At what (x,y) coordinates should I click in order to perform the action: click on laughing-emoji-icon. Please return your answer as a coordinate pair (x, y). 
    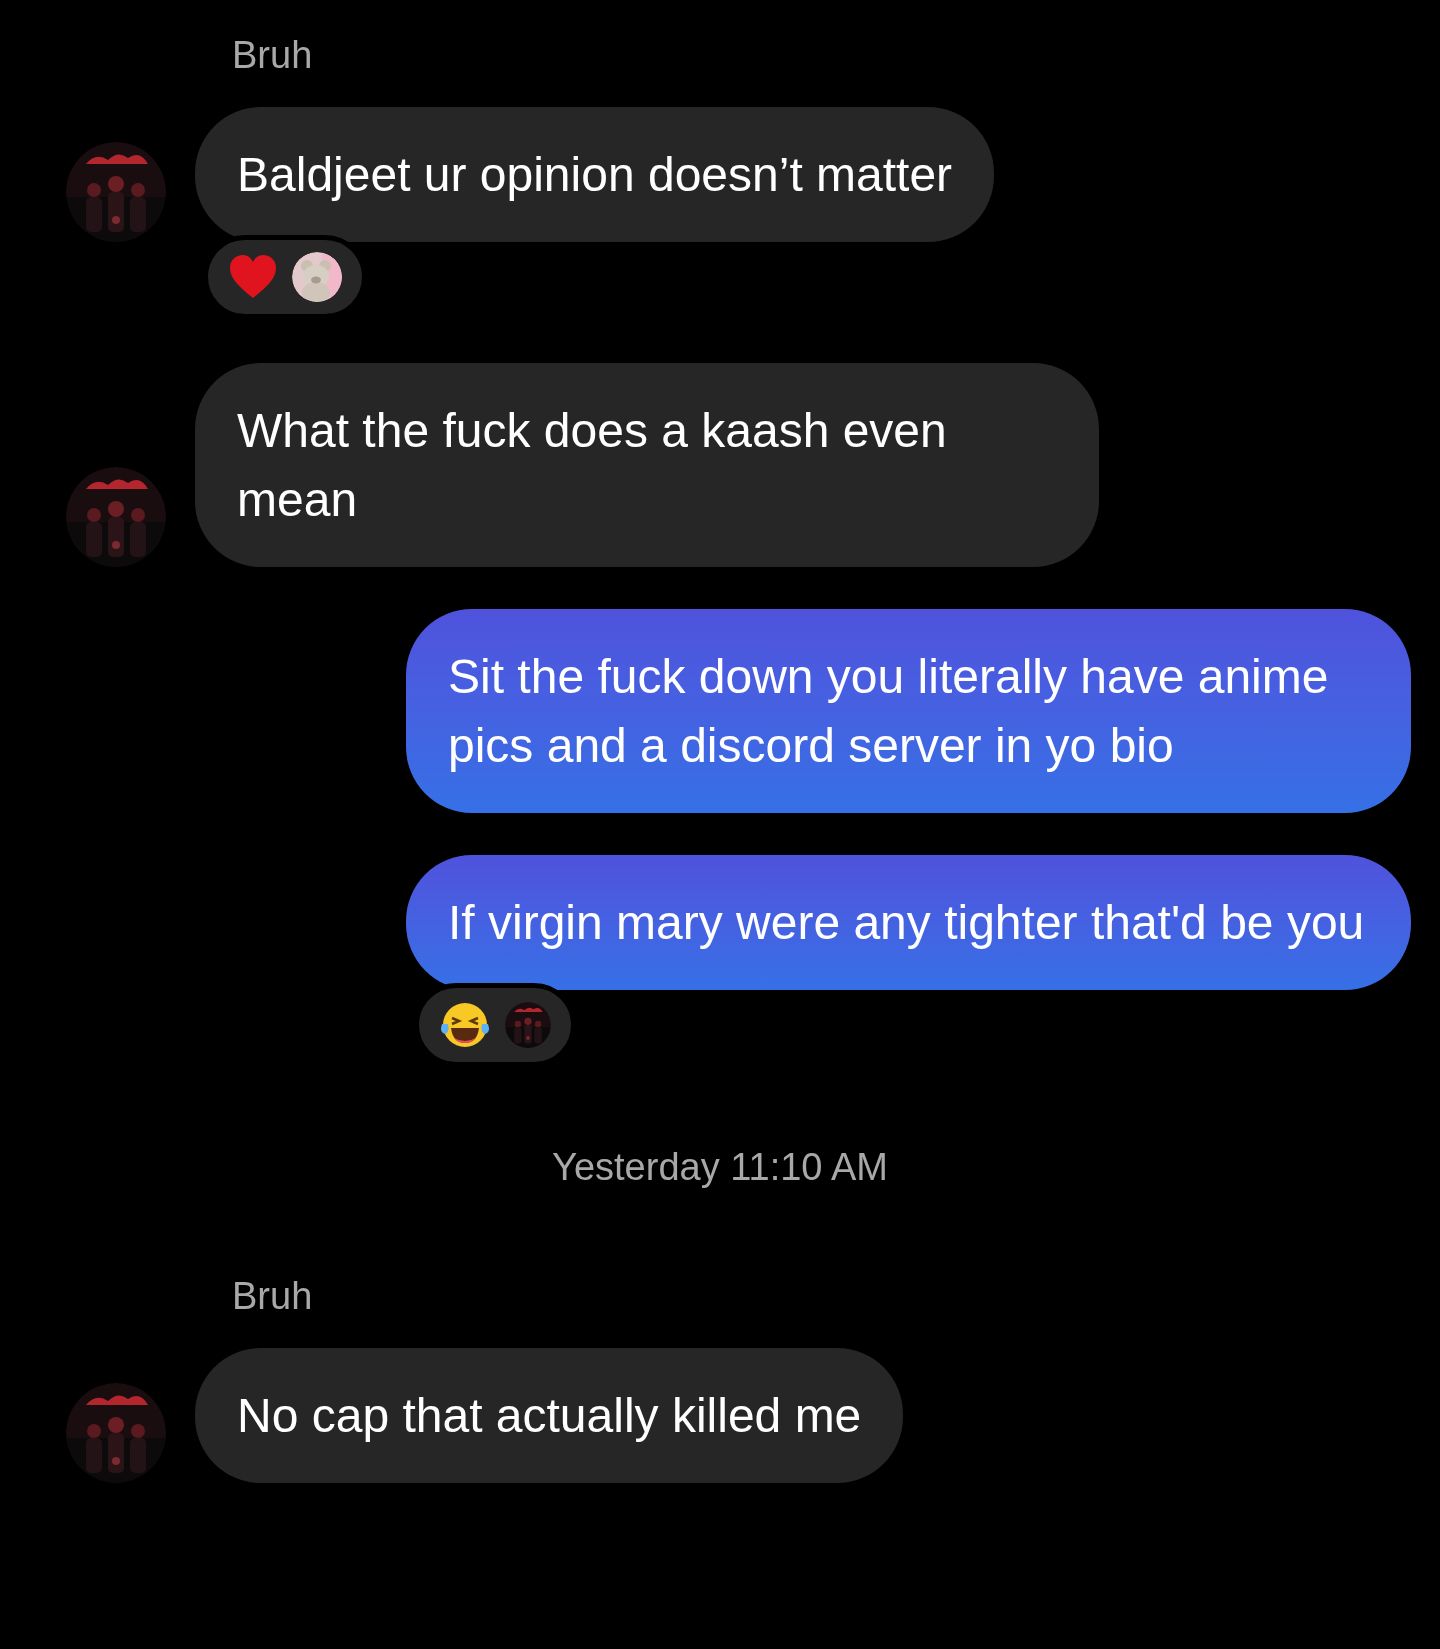
    Looking at the image, I should click on (465, 1025).